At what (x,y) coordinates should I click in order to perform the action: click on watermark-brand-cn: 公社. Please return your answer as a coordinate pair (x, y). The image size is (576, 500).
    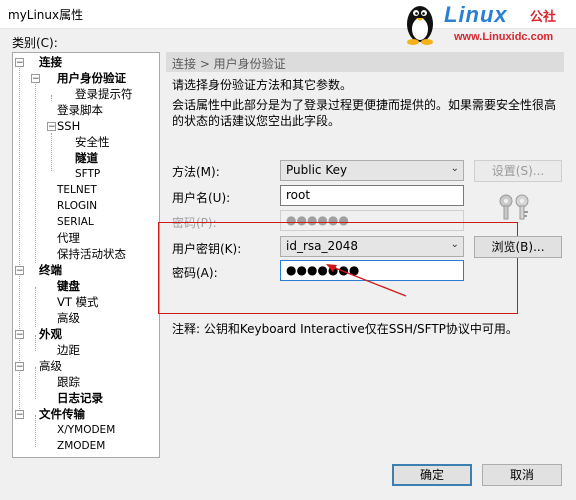
    Looking at the image, I should click on (543, 17).